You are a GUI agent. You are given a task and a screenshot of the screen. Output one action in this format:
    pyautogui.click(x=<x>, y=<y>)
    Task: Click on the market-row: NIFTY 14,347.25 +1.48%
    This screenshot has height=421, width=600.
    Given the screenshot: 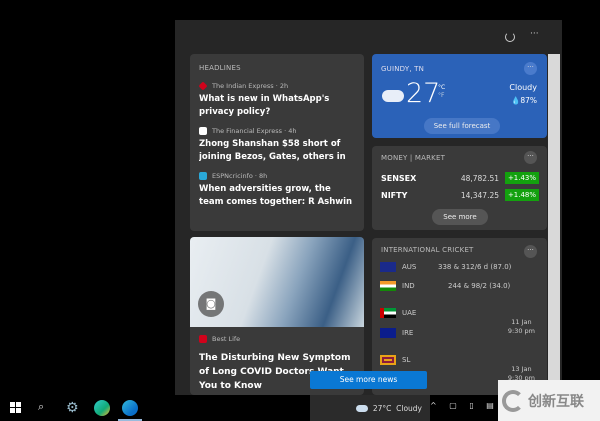 What is the action you would take?
    pyautogui.click(x=460, y=195)
    